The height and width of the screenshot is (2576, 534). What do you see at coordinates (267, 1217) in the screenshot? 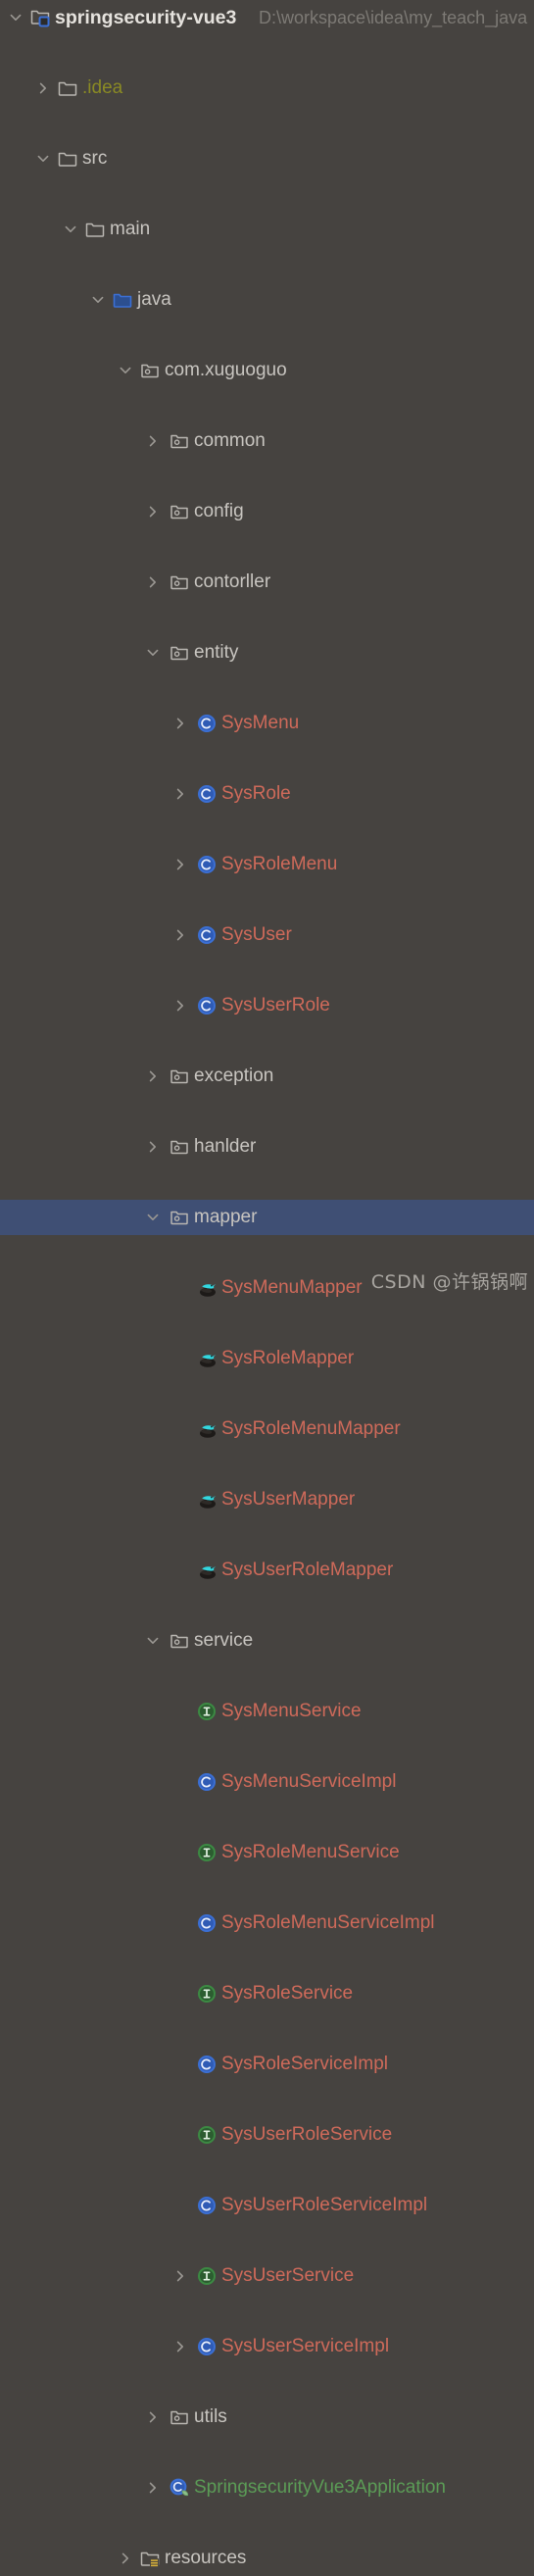
I see `tree-row: mapper` at bounding box center [267, 1217].